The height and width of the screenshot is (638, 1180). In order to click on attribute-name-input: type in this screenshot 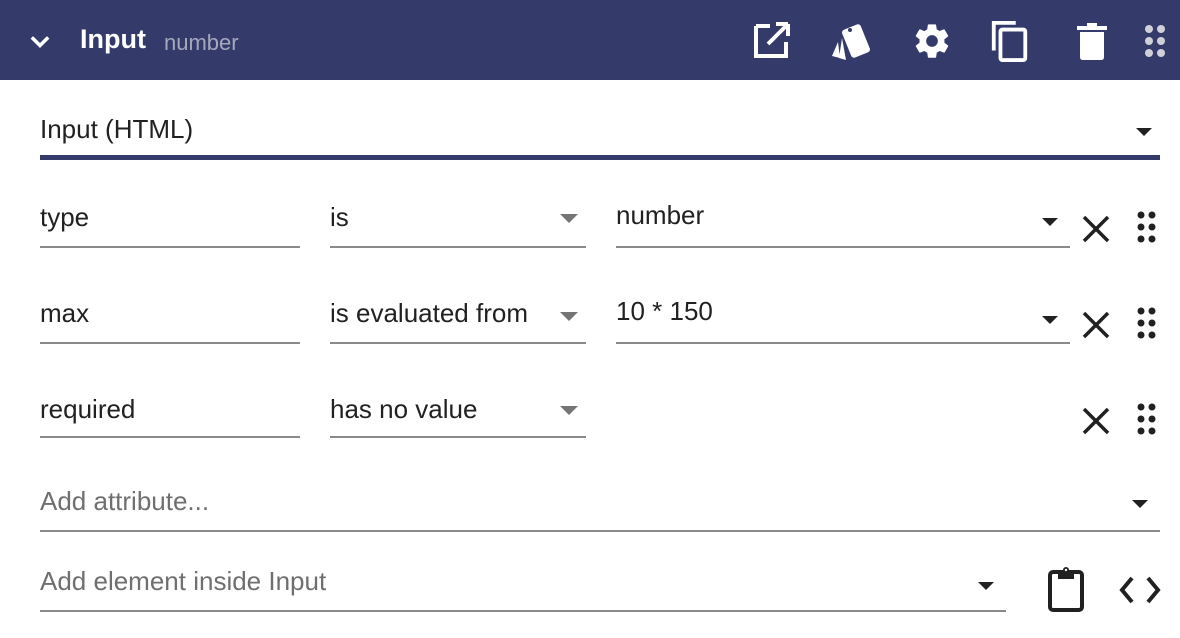, I will do `click(170, 222)`.